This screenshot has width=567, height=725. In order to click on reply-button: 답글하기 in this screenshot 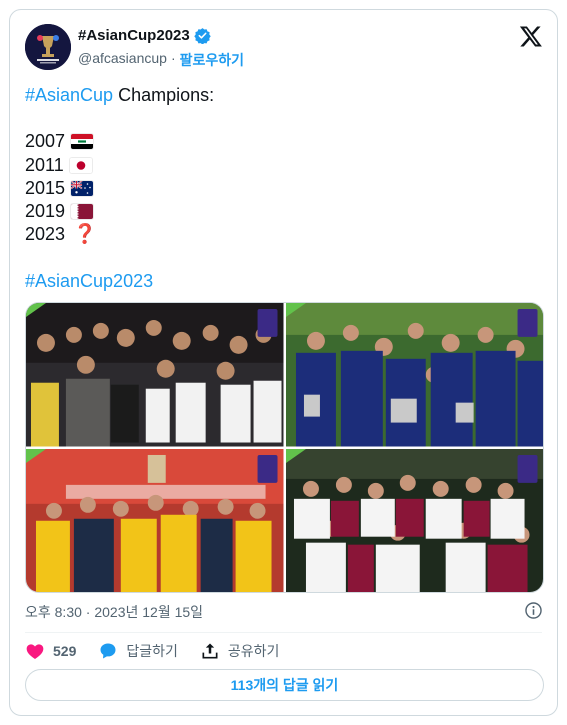, I will do `click(138, 651)`.